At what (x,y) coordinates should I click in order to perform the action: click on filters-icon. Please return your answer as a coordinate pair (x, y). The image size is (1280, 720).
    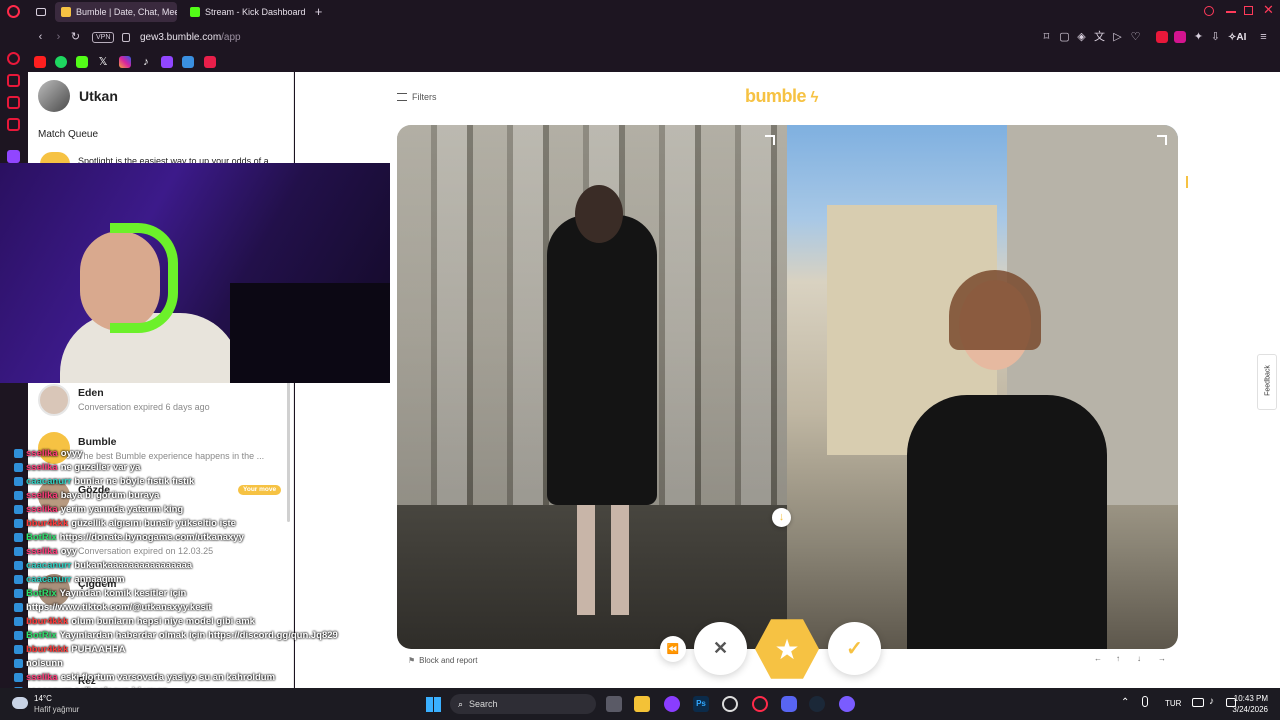
    Looking at the image, I should click on (402, 97).